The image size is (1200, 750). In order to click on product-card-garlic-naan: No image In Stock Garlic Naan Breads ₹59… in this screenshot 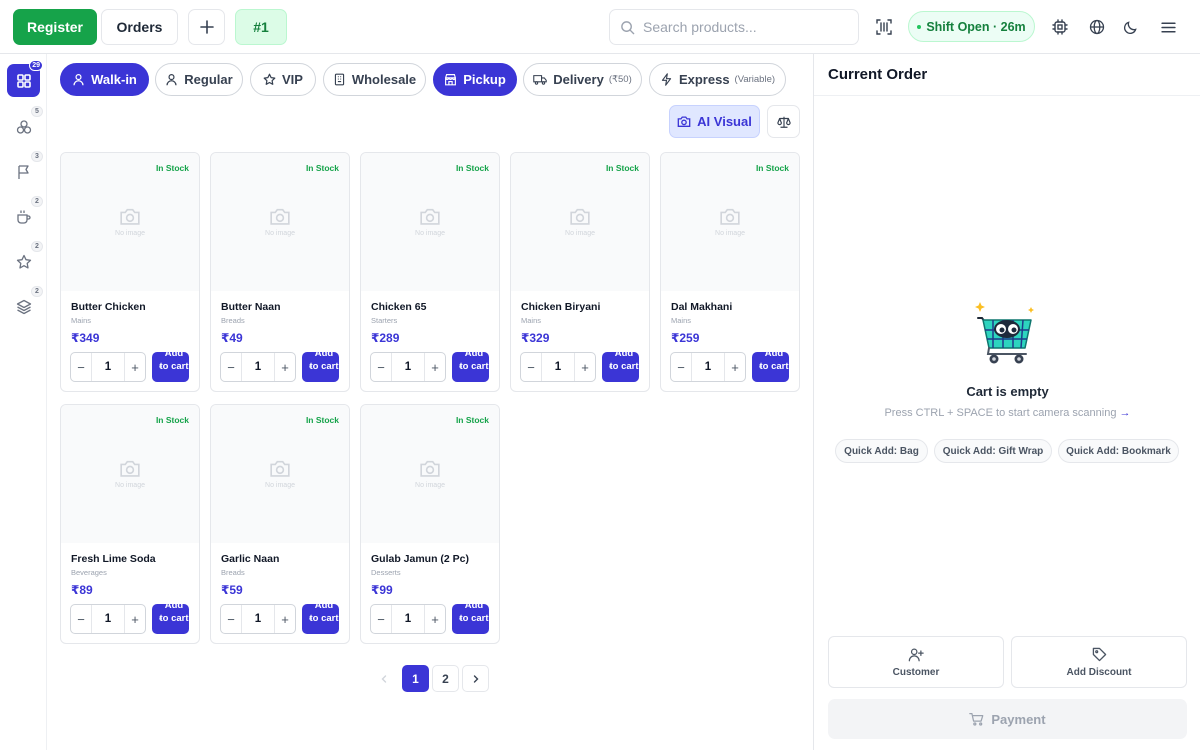, I will do `click(280, 524)`.